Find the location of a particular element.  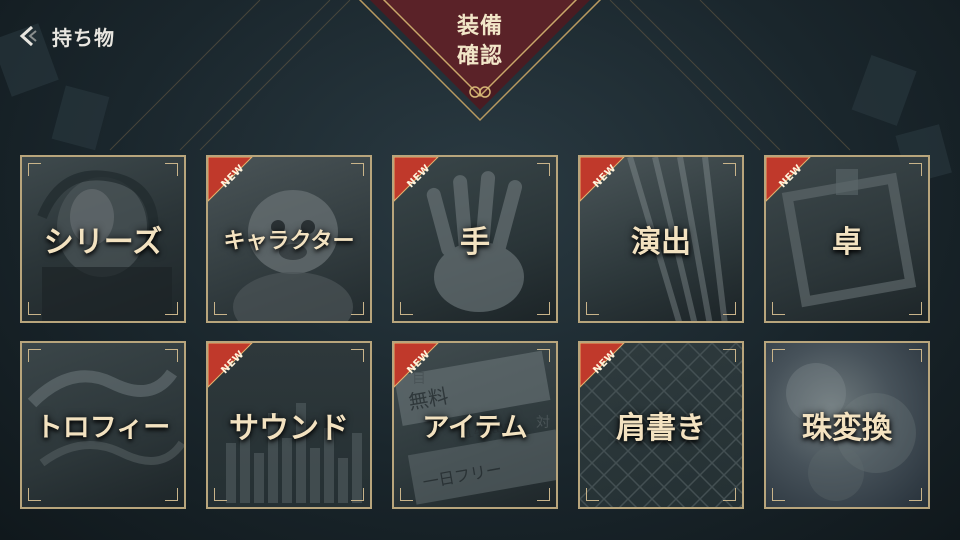

back-label: 持ち物 is located at coordinates (83, 37).